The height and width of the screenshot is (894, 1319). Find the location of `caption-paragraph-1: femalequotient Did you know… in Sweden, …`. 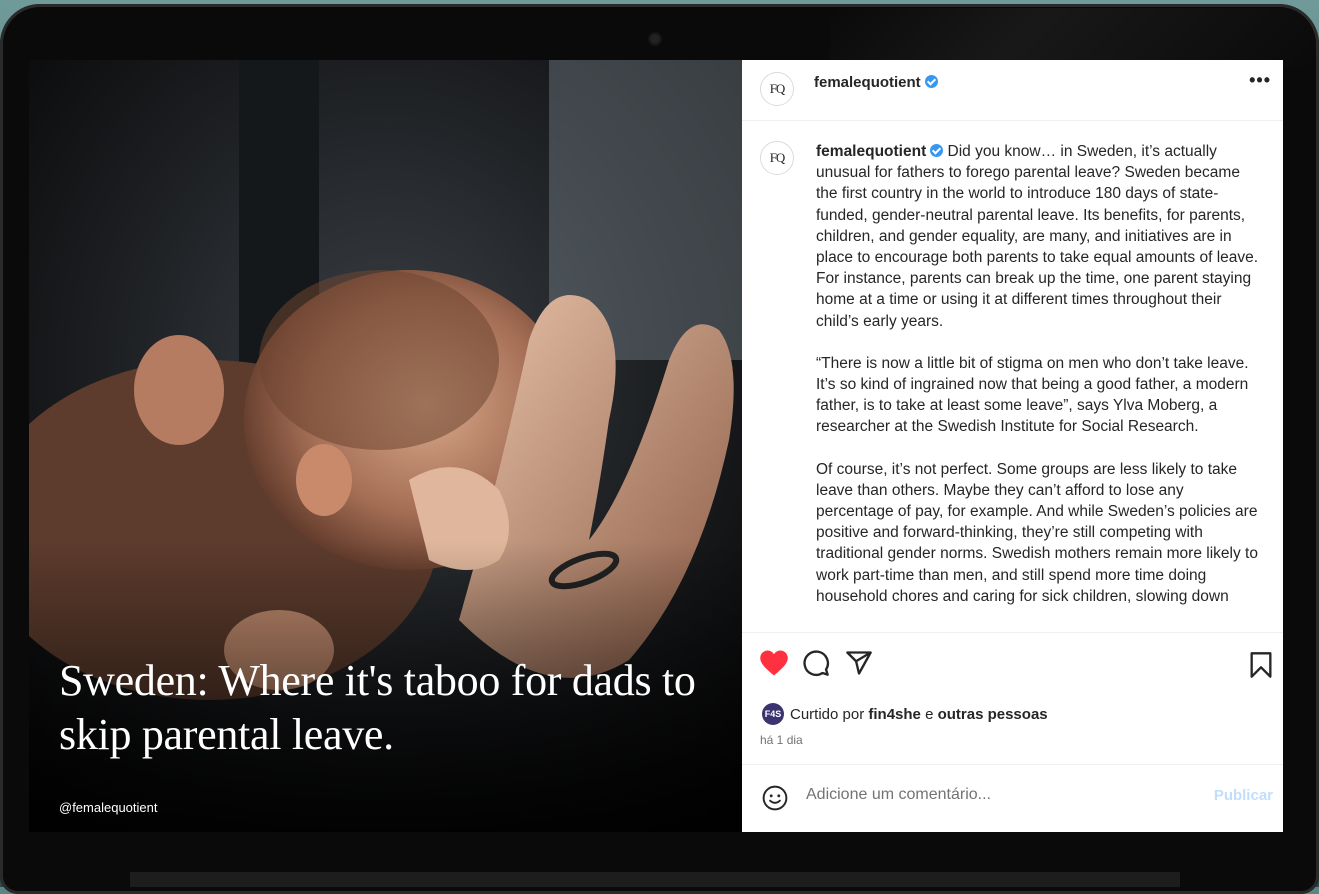

caption-paragraph-1: femalequotient Did you know… in Sweden, … is located at coordinates (1039, 236).